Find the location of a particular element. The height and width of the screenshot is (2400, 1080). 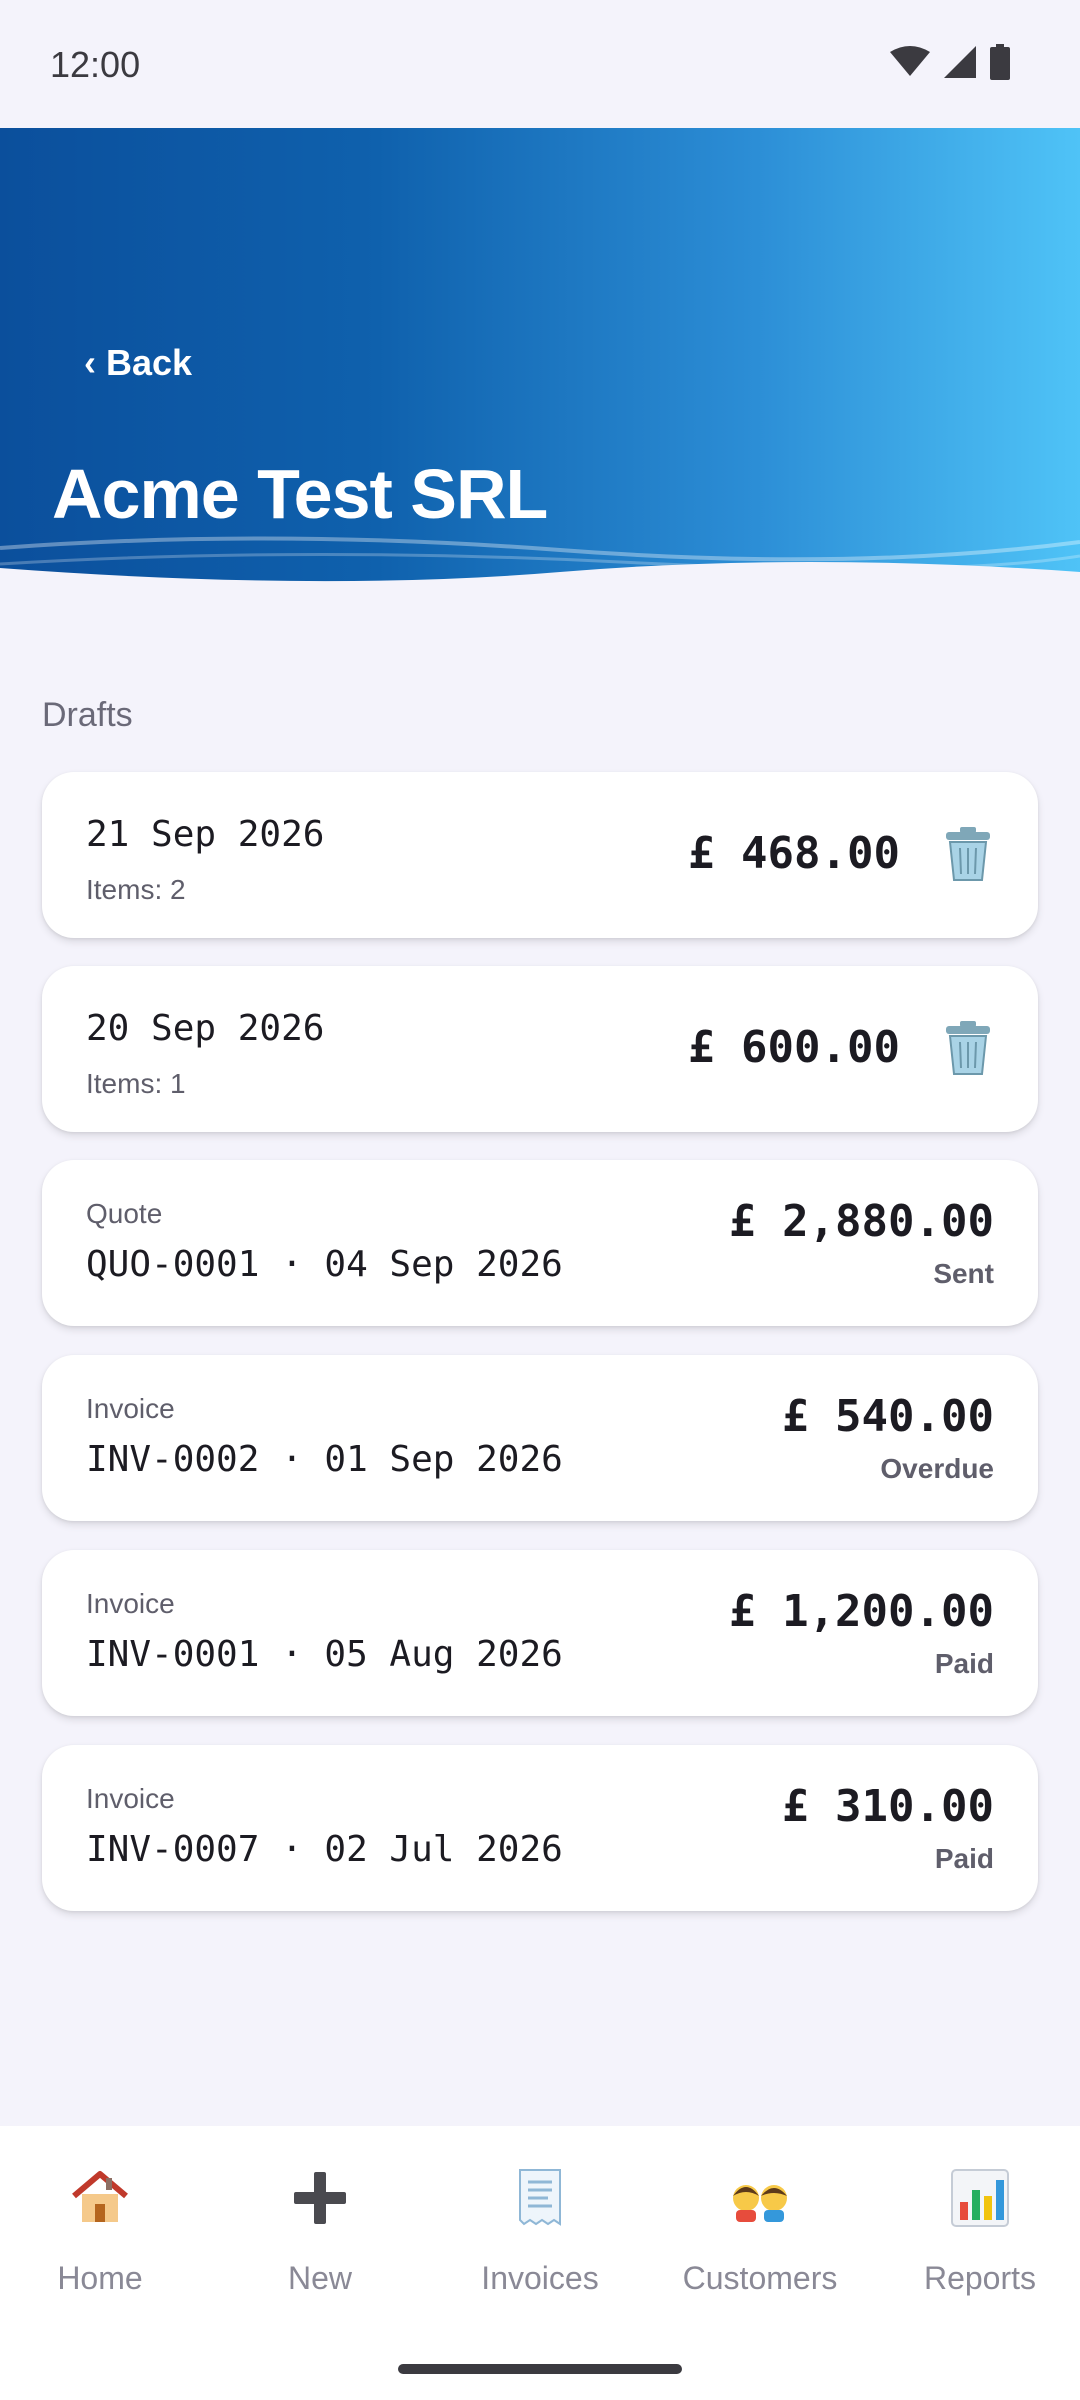

nav-item-invoices: Invoices is located at coordinates (540, 2241).